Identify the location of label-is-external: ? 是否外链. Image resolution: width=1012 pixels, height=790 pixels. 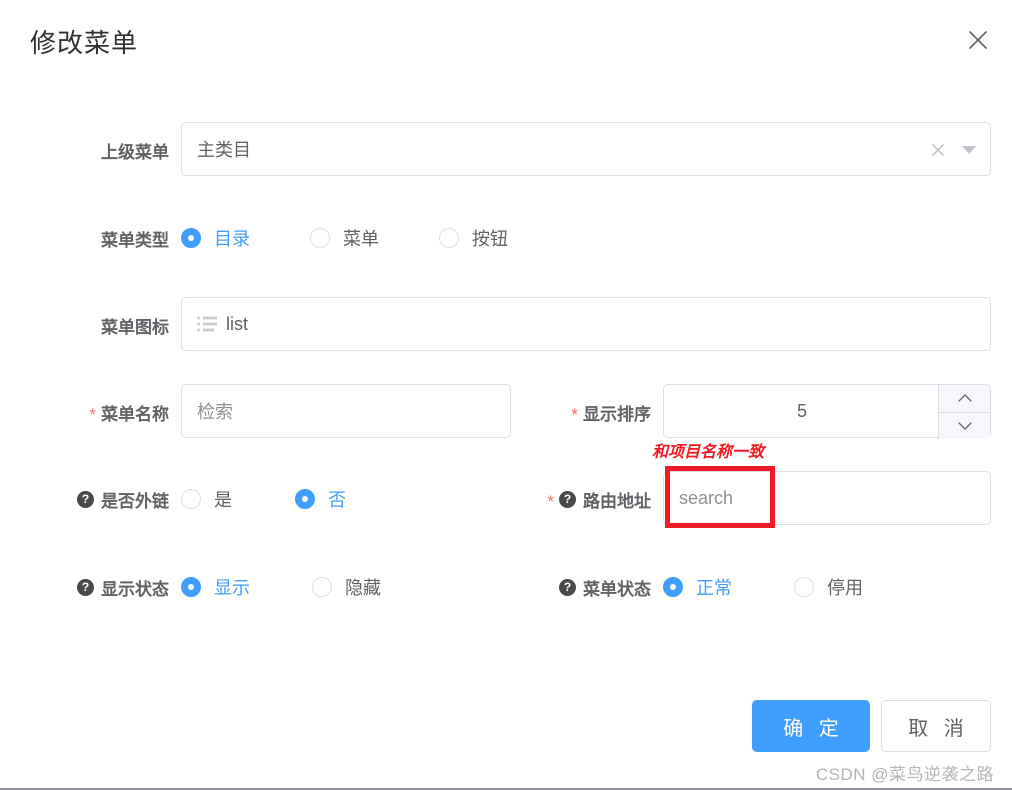
(91, 499).